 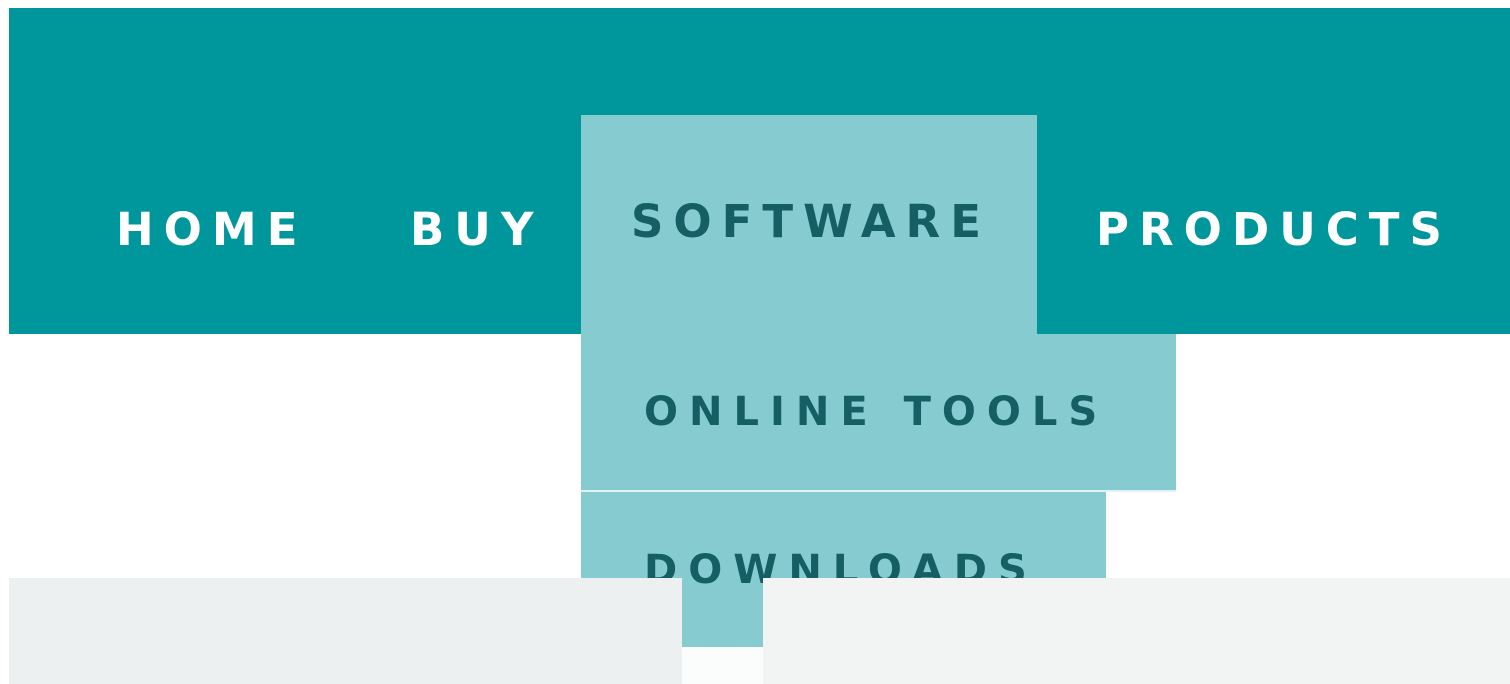 I want to click on nav-item-buy: BUY, so click(x=476, y=230).